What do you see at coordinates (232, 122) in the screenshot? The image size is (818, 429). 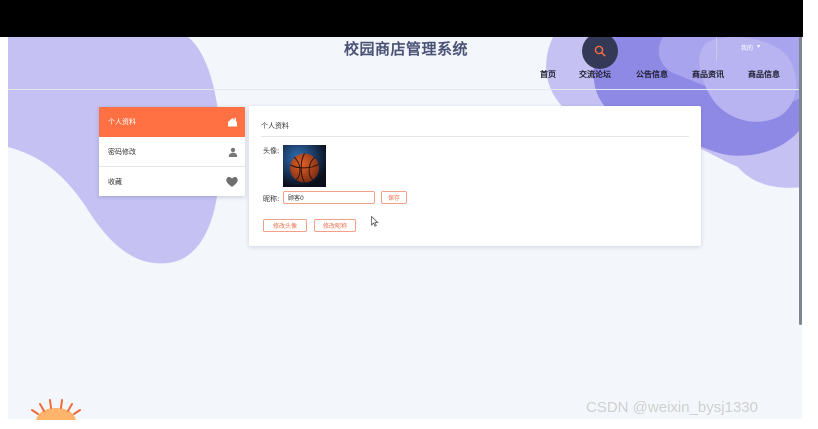 I see `home-icon` at bounding box center [232, 122].